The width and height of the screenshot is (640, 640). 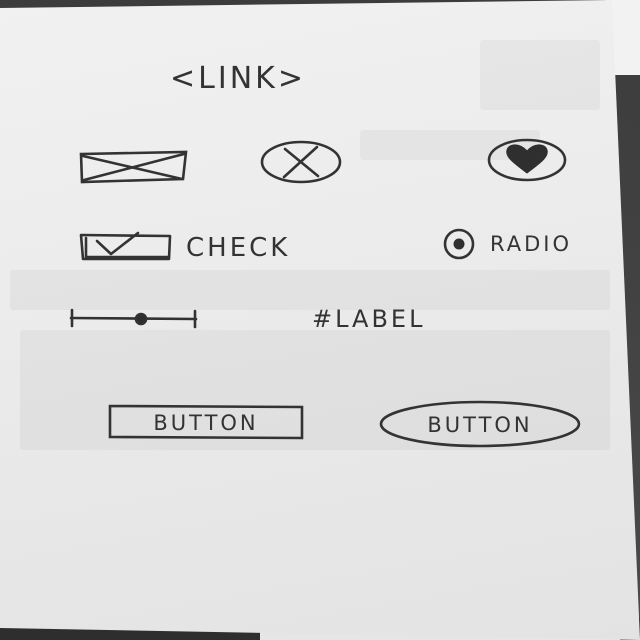 What do you see at coordinates (125, 246) in the screenshot?
I see `checkbox-checked-icon` at bounding box center [125, 246].